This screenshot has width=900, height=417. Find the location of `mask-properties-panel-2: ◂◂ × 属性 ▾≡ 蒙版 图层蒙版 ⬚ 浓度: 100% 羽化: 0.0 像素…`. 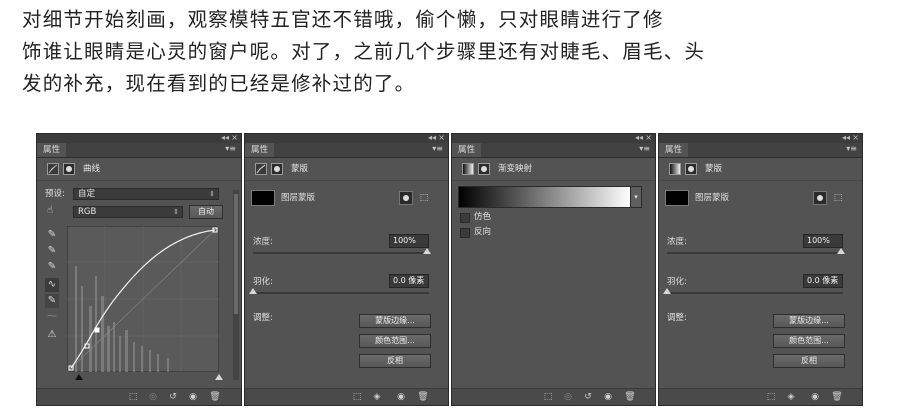

mask-properties-panel-2: ◂◂ × 属性 ▾≡ 蒙版 图层蒙版 ⬚ 浓度: 100% 羽化: 0.0 像素… is located at coordinates (760, 269).